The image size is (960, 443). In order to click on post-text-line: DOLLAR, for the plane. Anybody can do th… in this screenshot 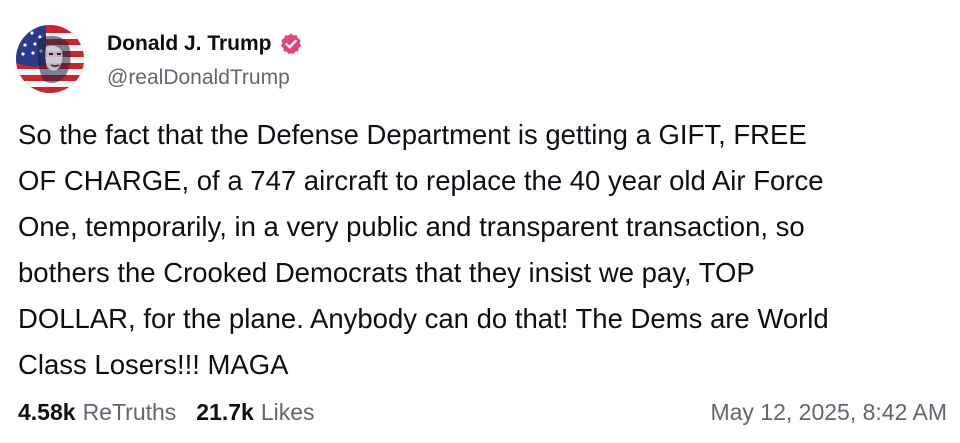, I will do `click(423, 318)`.